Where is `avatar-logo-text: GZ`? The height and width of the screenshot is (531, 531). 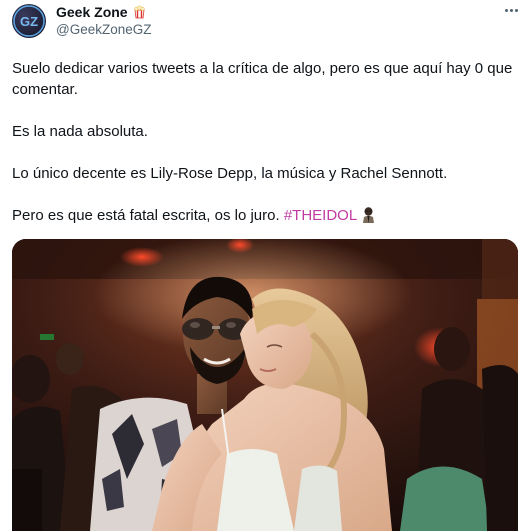
avatar-logo-text: GZ is located at coordinates (29, 21).